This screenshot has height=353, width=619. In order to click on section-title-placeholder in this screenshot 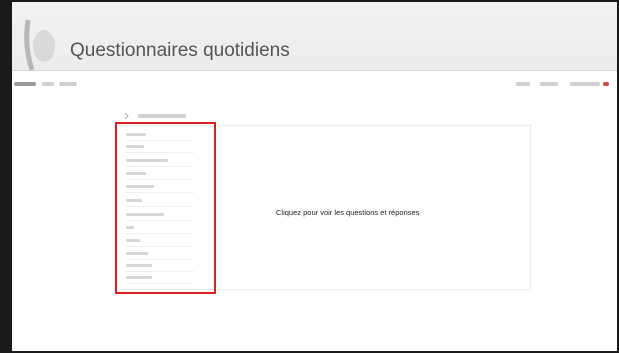, I will do `click(162, 115)`.